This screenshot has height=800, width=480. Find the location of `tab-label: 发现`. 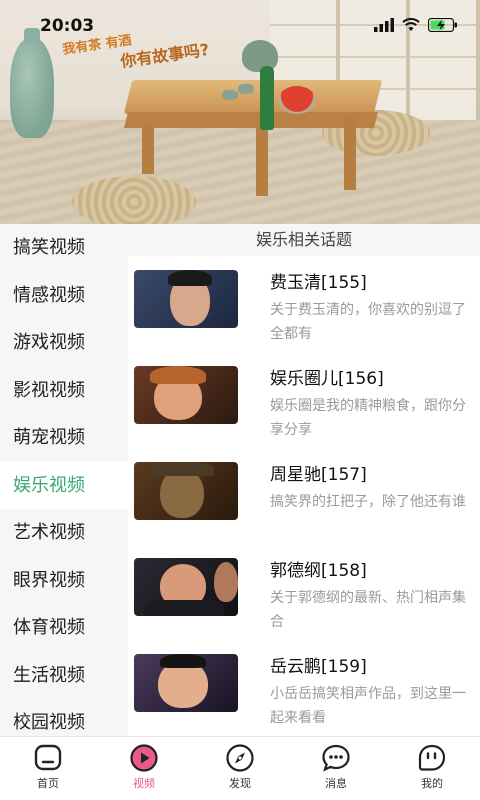

tab-label: 发现 is located at coordinates (240, 783).